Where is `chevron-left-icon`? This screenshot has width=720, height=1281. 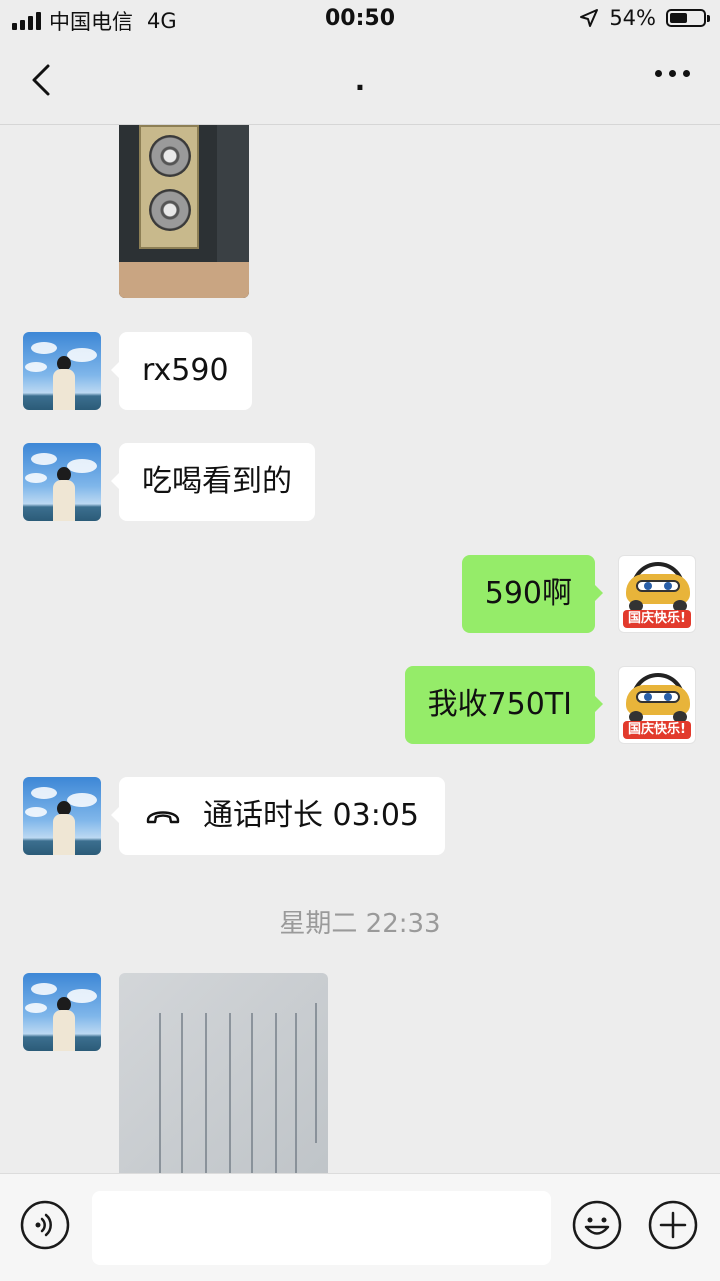 chevron-left-icon is located at coordinates (44, 80).